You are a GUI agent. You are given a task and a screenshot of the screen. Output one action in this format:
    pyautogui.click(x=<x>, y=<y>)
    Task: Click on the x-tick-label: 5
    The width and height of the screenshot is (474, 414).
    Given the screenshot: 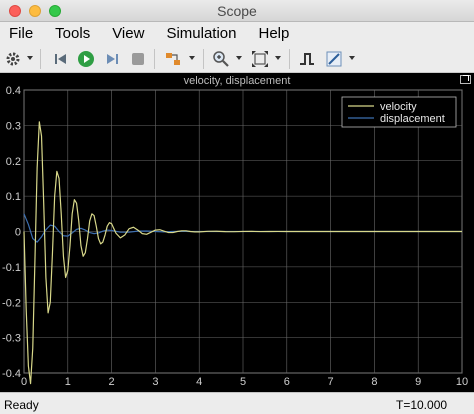 What is the action you would take?
    pyautogui.click(x=243, y=382)
    